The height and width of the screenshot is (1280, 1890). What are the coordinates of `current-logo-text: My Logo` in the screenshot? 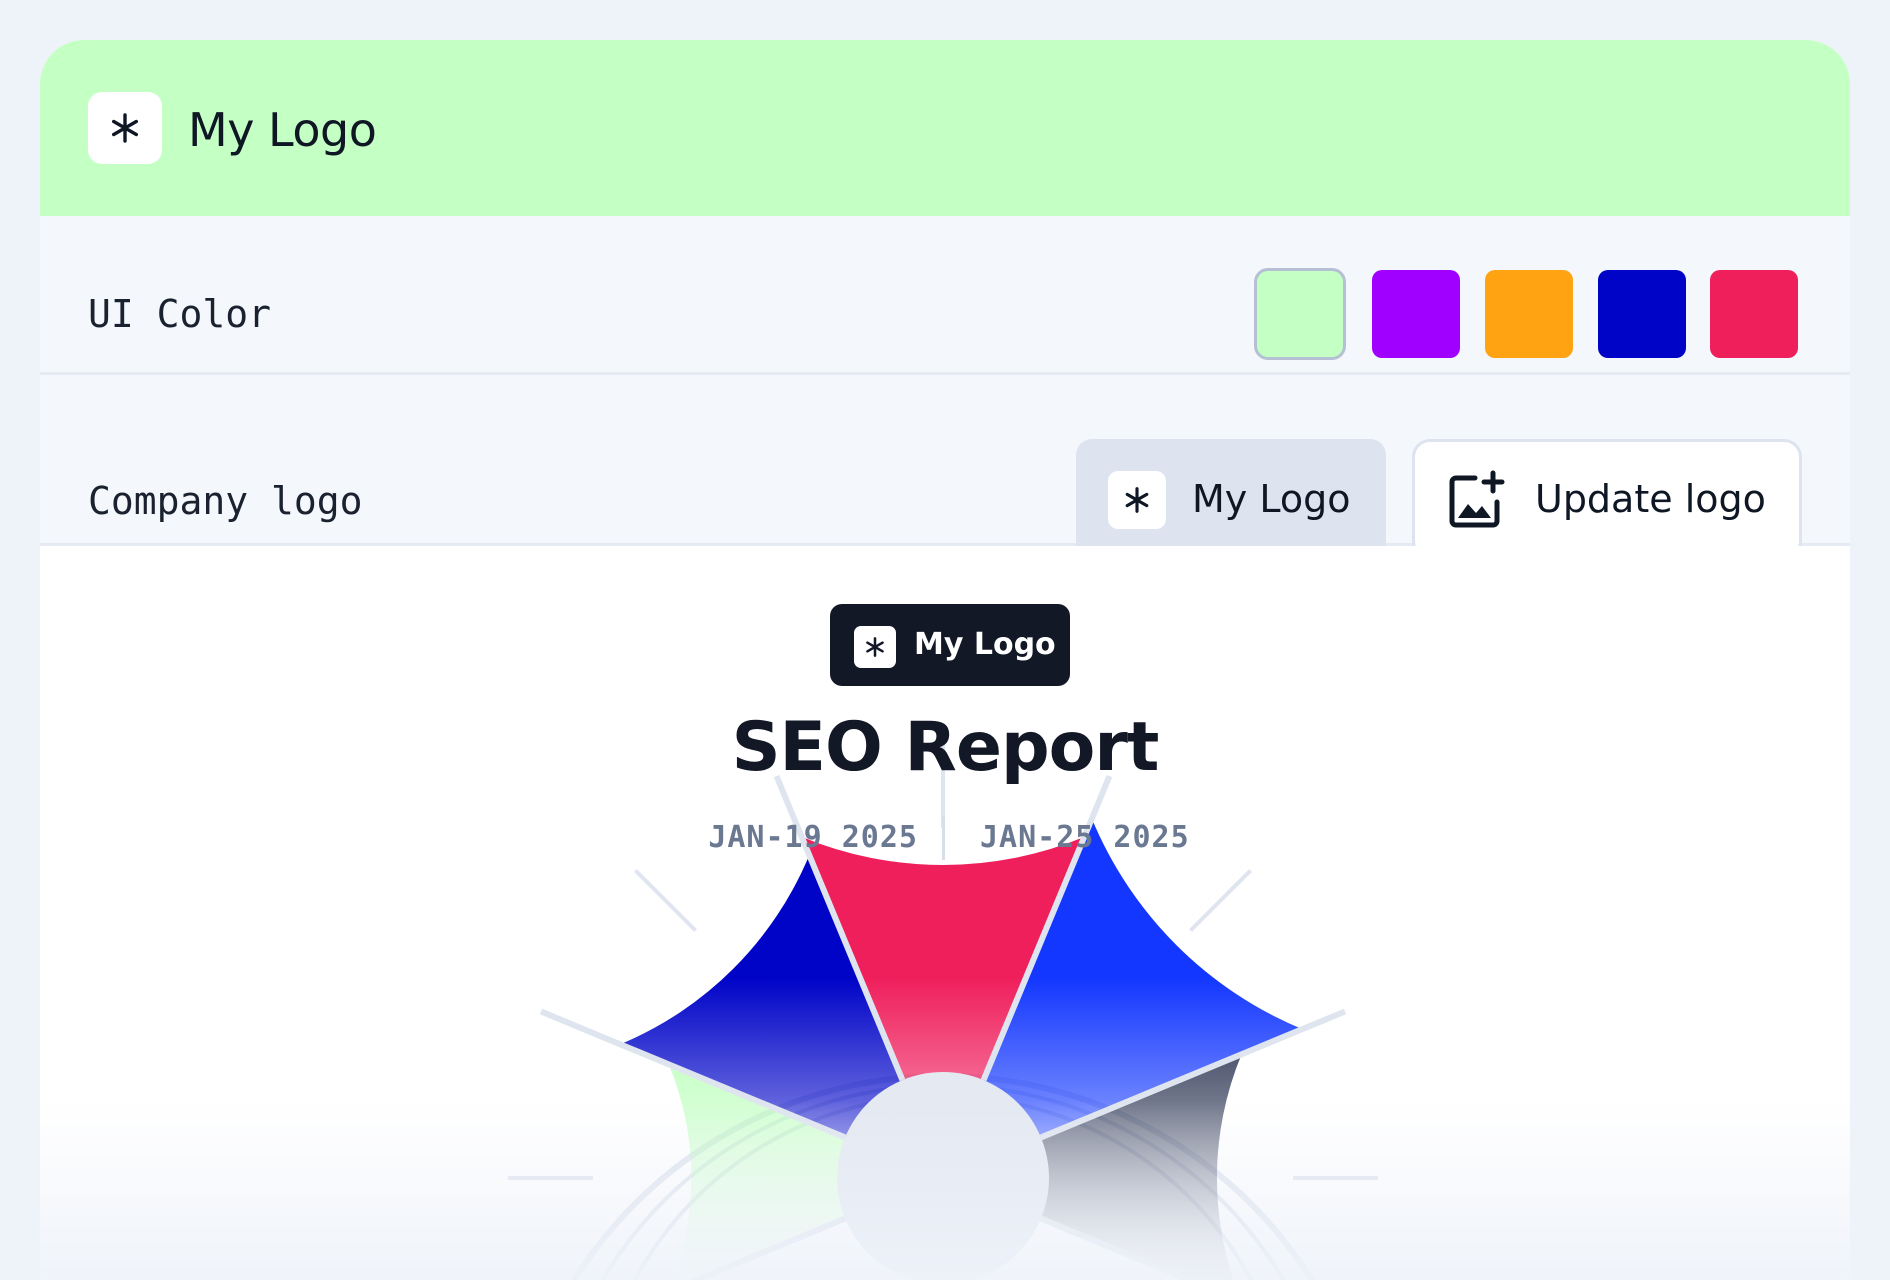 It's located at (1271, 499).